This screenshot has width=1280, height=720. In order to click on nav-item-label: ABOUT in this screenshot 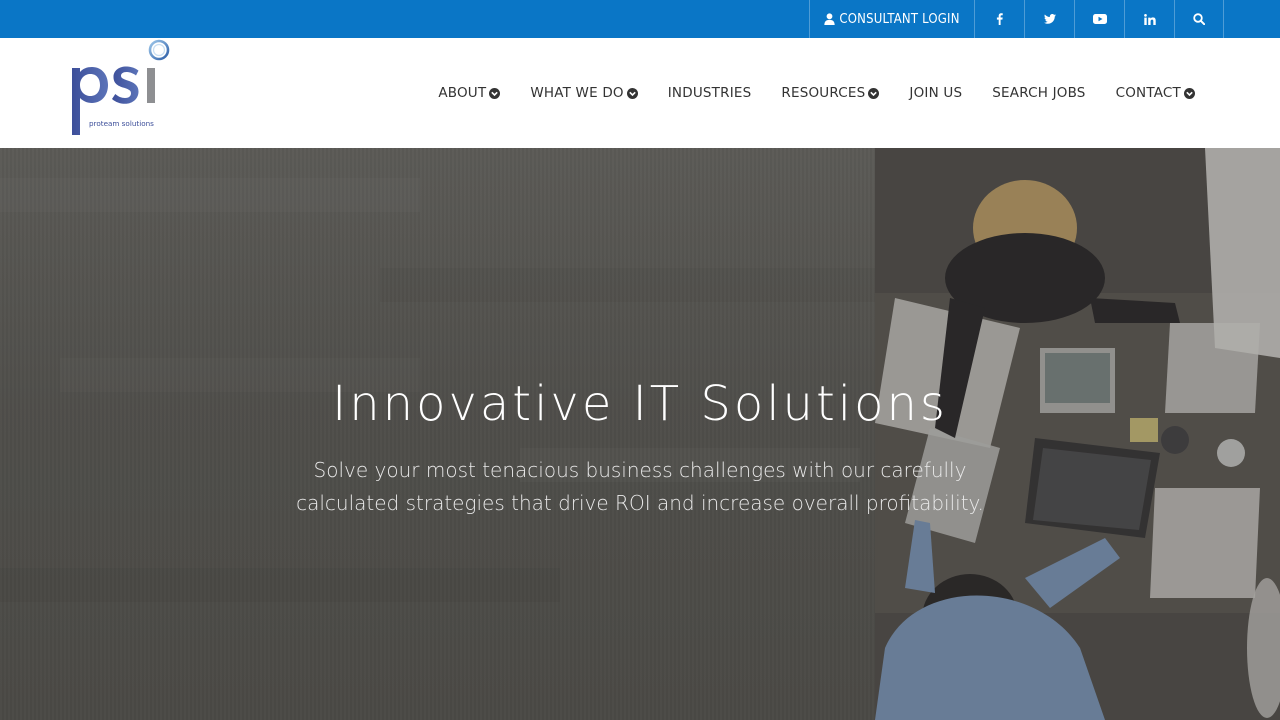, I will do `click(462, 93)`.